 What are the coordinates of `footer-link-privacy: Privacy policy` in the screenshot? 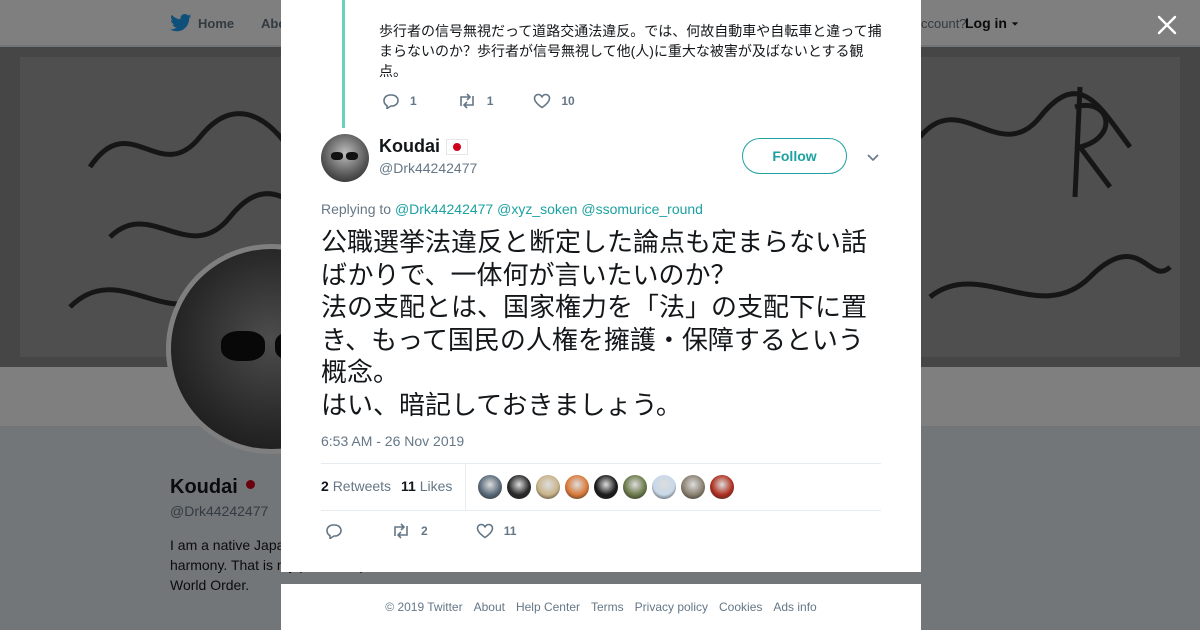 It's located at (671, 607).